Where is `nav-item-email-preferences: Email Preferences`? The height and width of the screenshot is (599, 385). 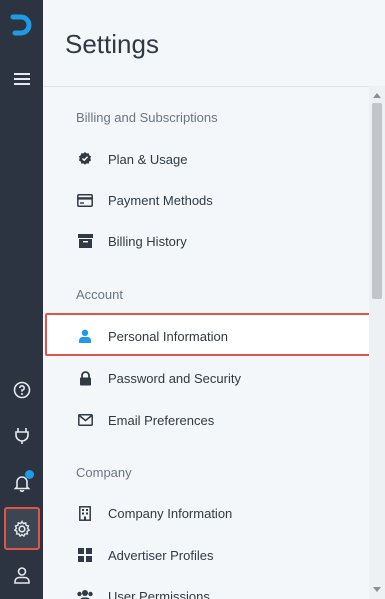
nav-item-email-preferences: Email Preferences is located at coordinates (145, 420).